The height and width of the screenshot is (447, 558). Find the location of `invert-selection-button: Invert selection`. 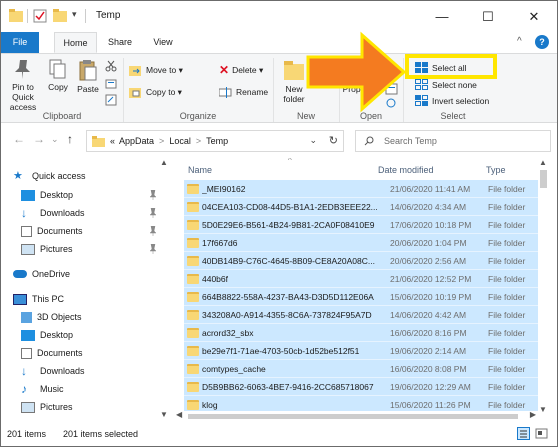

invert-selection-button: Invert selection is located at coordinates (452, 101).